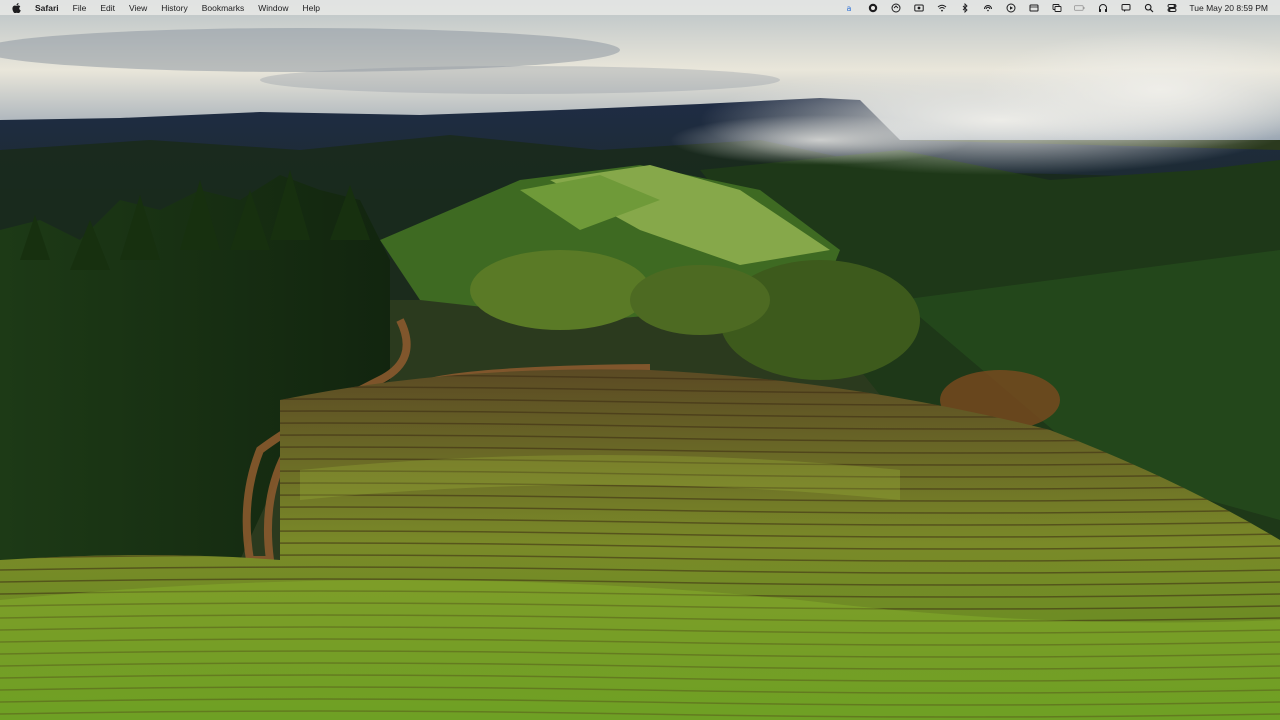  Describe the element at coordinates (47, 8) in the screenshot. I see `menu-app-safari: Safari` at that location.